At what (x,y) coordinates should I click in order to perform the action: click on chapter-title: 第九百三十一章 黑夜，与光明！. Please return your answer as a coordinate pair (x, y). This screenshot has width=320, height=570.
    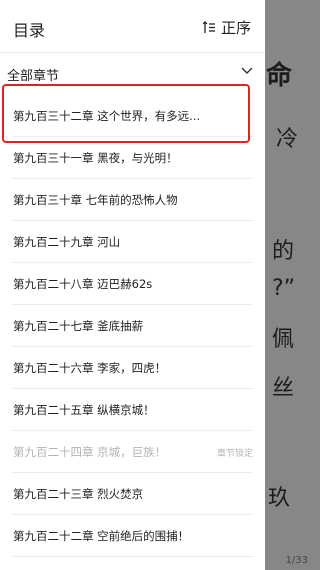
    Looking at the image, I should click on (95, 158).